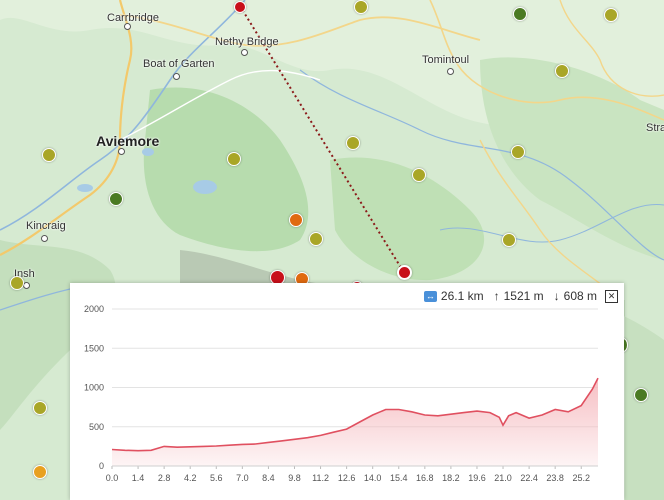  Describe the element at coordinates (503, 478) in the screenshot. I see `x-tick-label: 21.0` at that location.